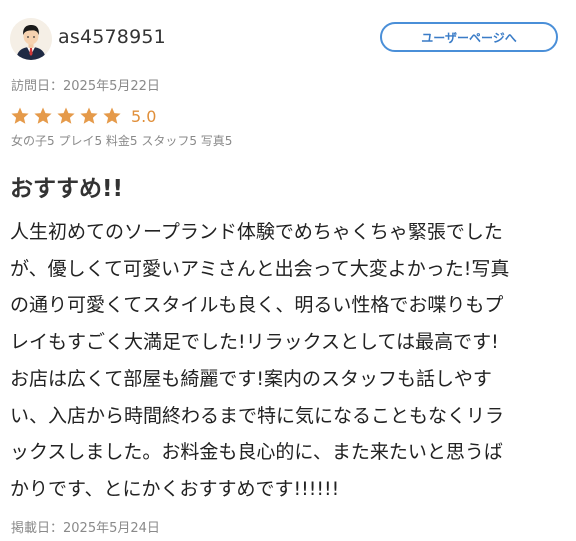 The image size is (576, 541). What do you see at coordinates (256, 232) in the screenshot?
I see `review-body-line: 人生初めてのソープランド体験でめちゃくちゃ緊張でした` at bounding box center [256, 232].